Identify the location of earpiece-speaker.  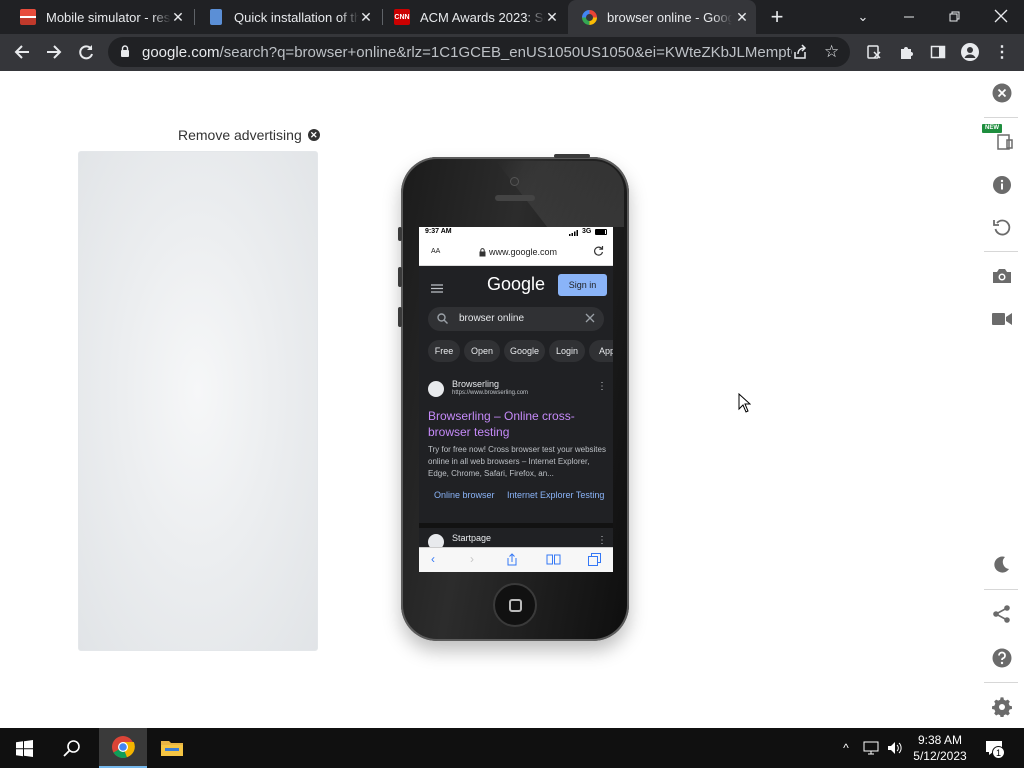
(515, 198).